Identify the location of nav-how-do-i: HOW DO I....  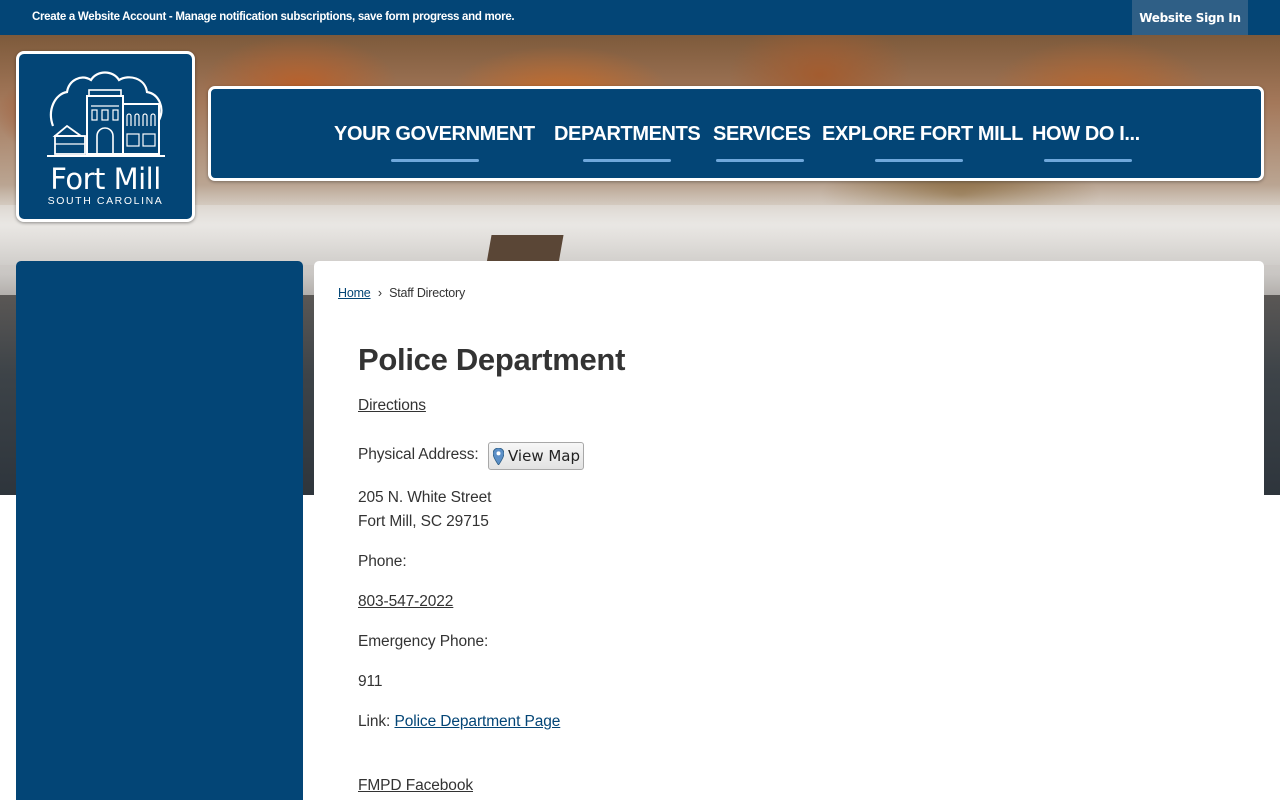
(1089, 133).